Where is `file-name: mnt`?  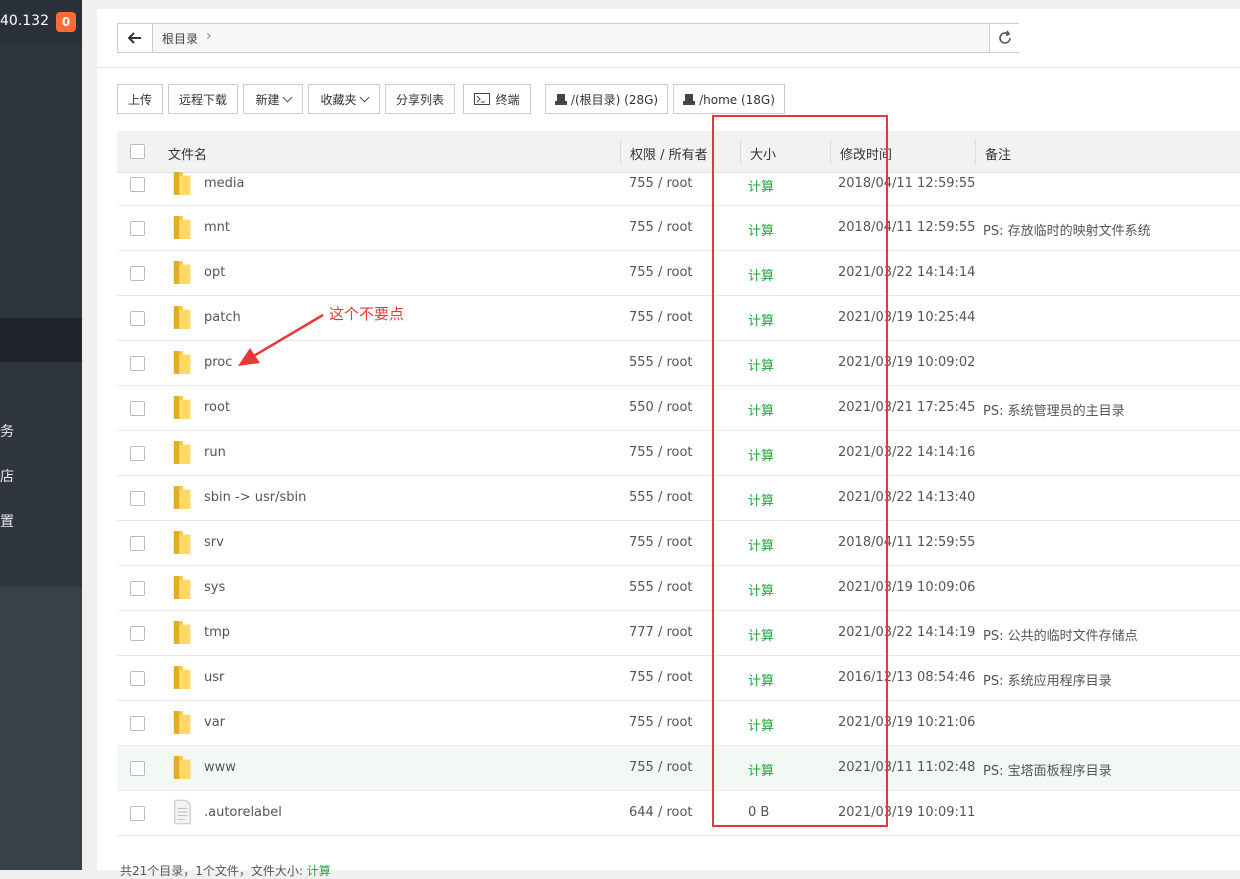
file-name: mnt is located at coordinates (217, 227).